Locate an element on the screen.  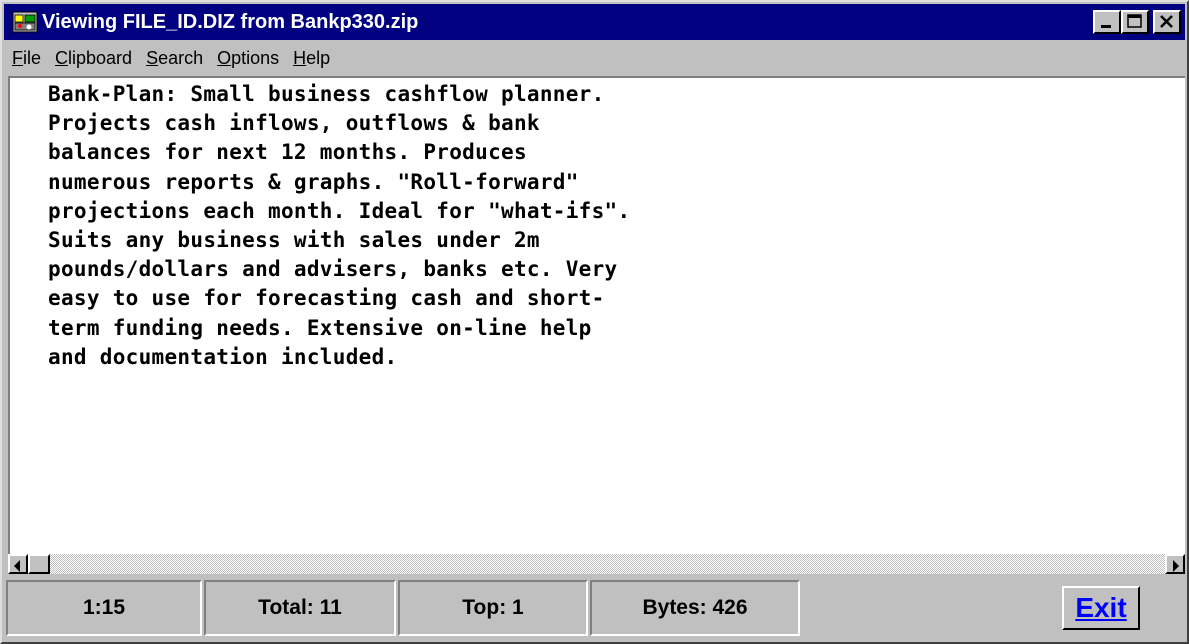
status-position: 1:15 is located at coordinates (104, 608).